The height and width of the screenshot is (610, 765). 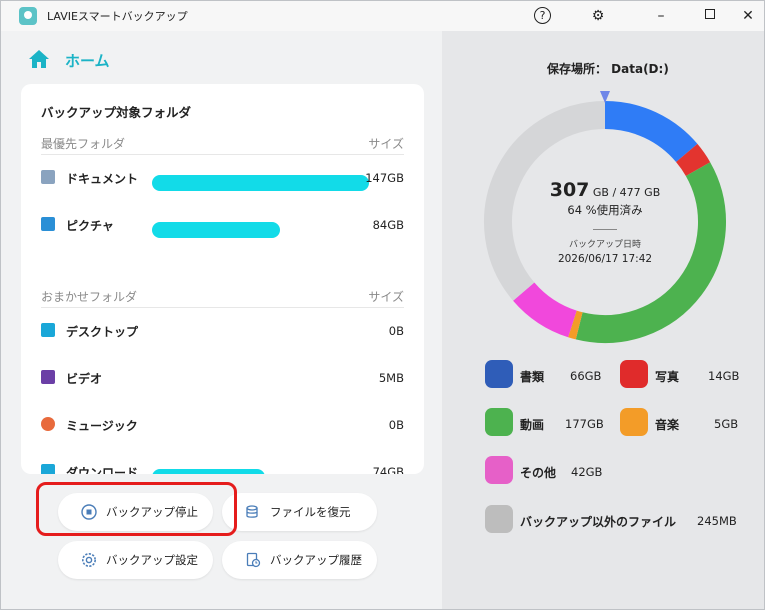 What do you see at coordinates (680, 423) in the screenshot?
I see `legend-music: 音楽 5GB` at bounding box center [680, 423].